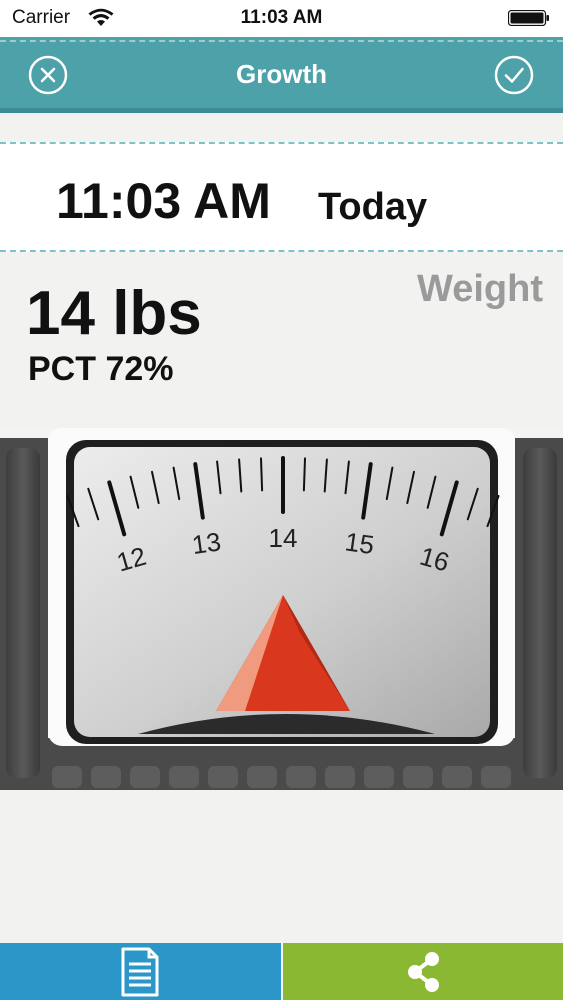 The width and height of the screenshot is (563, 1000). I want to click on log-button, so click(140, 971).